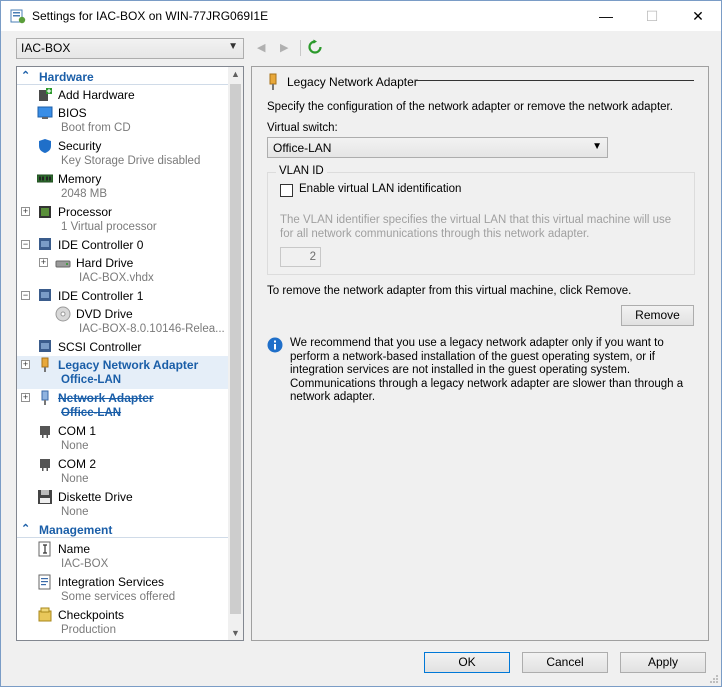  Describe the element at coordinates (118, 597) in the screenshot. I see `tree-item-detail: Some services offered` at that location.